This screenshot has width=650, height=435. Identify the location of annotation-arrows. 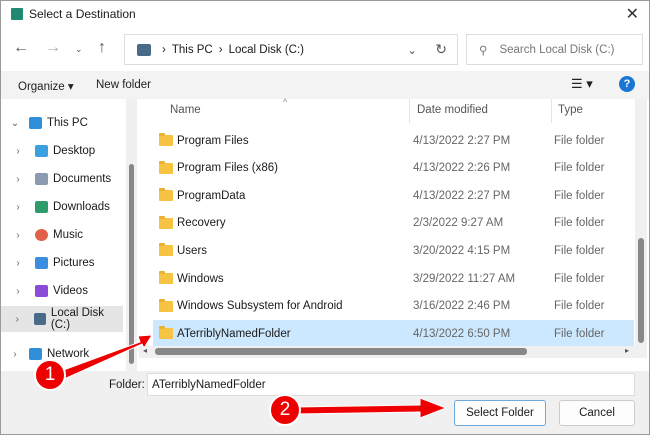
(252, 376).